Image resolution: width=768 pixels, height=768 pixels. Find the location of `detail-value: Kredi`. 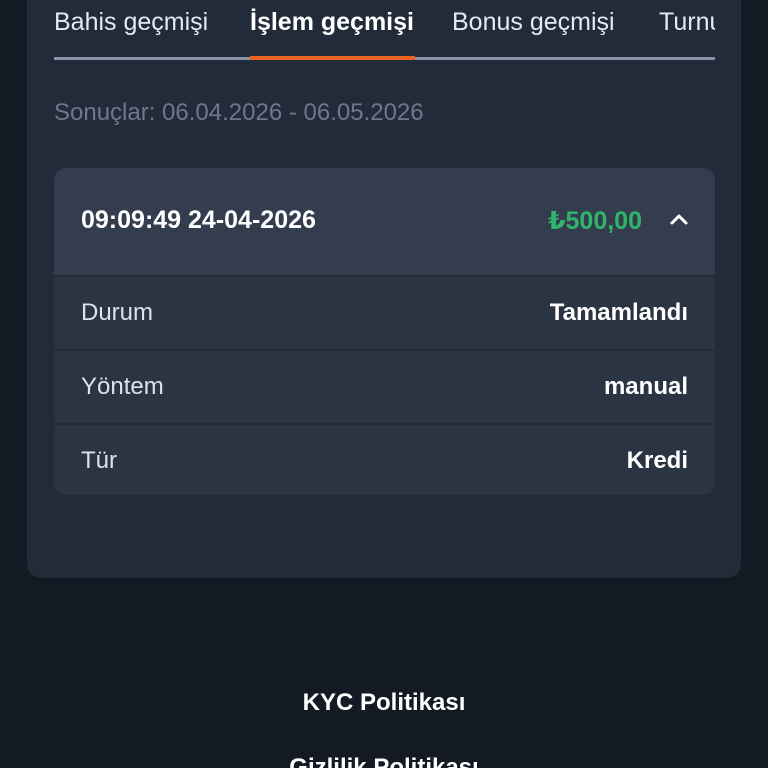

detail-value: Kredi is located at coordinates (657, 460).